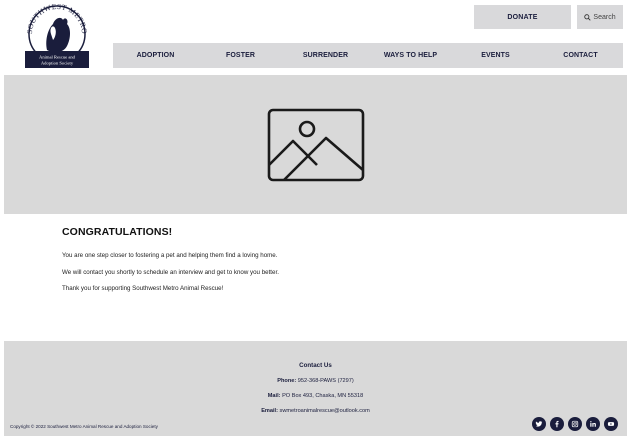  Describe the element at coordinates (522, 17) in the screenshot. I see `donate-button: DONATE` at that location.